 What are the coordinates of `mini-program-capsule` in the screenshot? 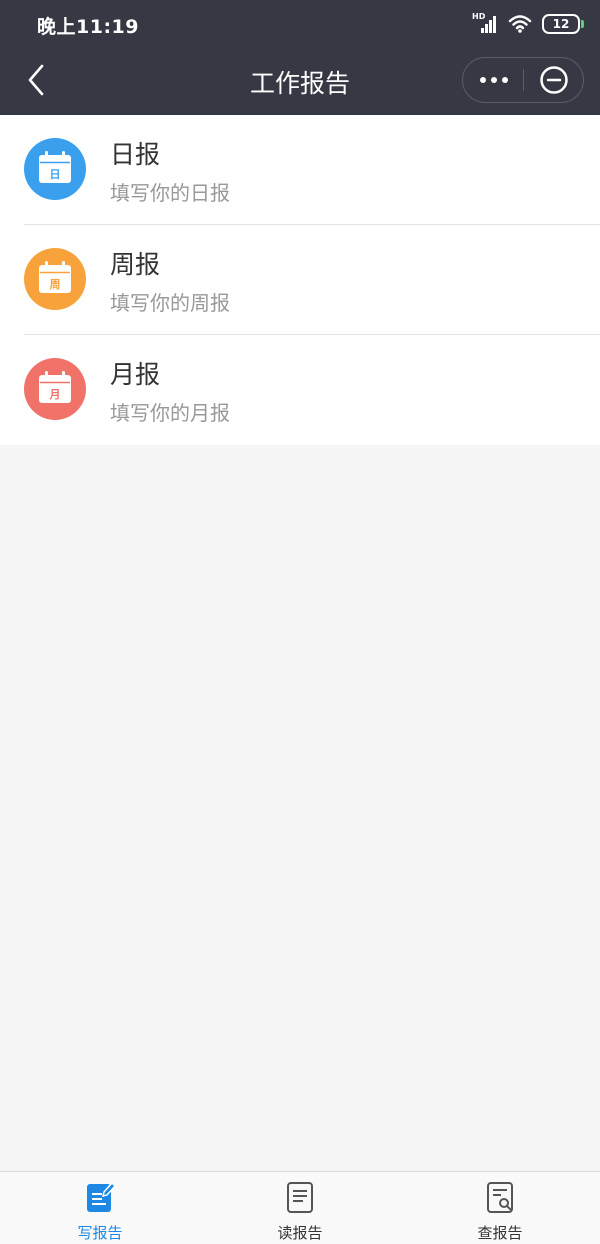 It's located at (523, 80).